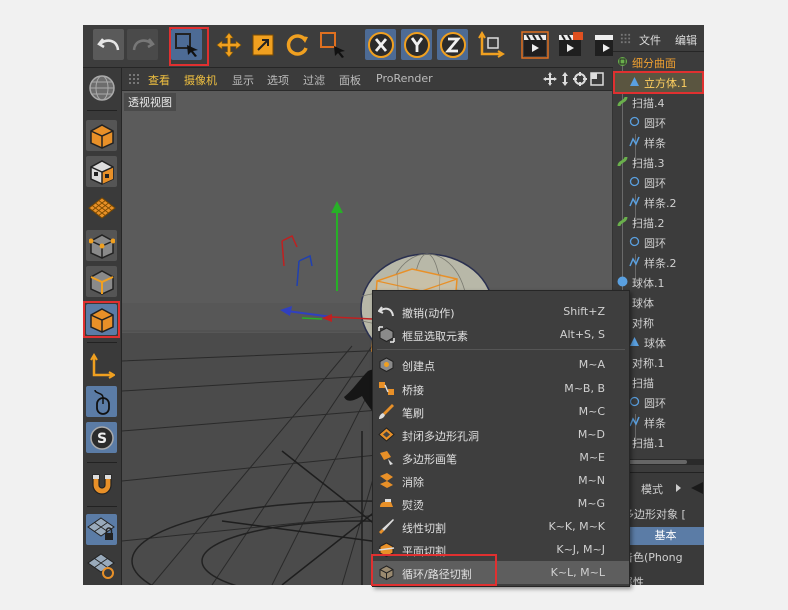 Image resolution: width=788 pixels, height=610 pixels. I want to click on mouse-icon, so click(101, 402).